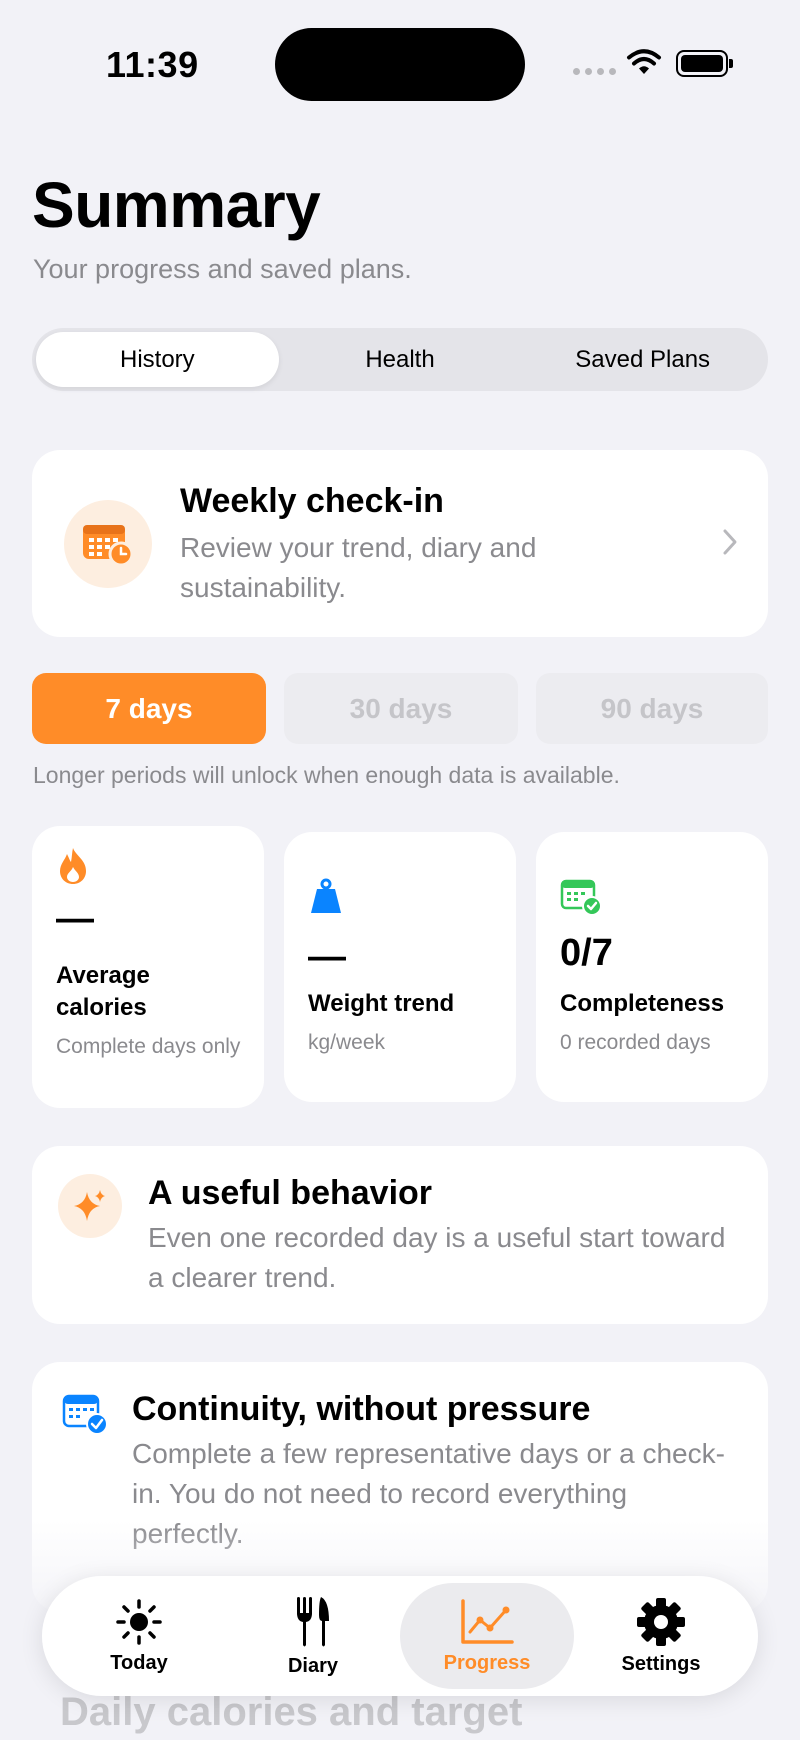 This screenshot has width=800, height=1740. I want to click on completeness-sub: 0 recorded days, so click(635, 1042).